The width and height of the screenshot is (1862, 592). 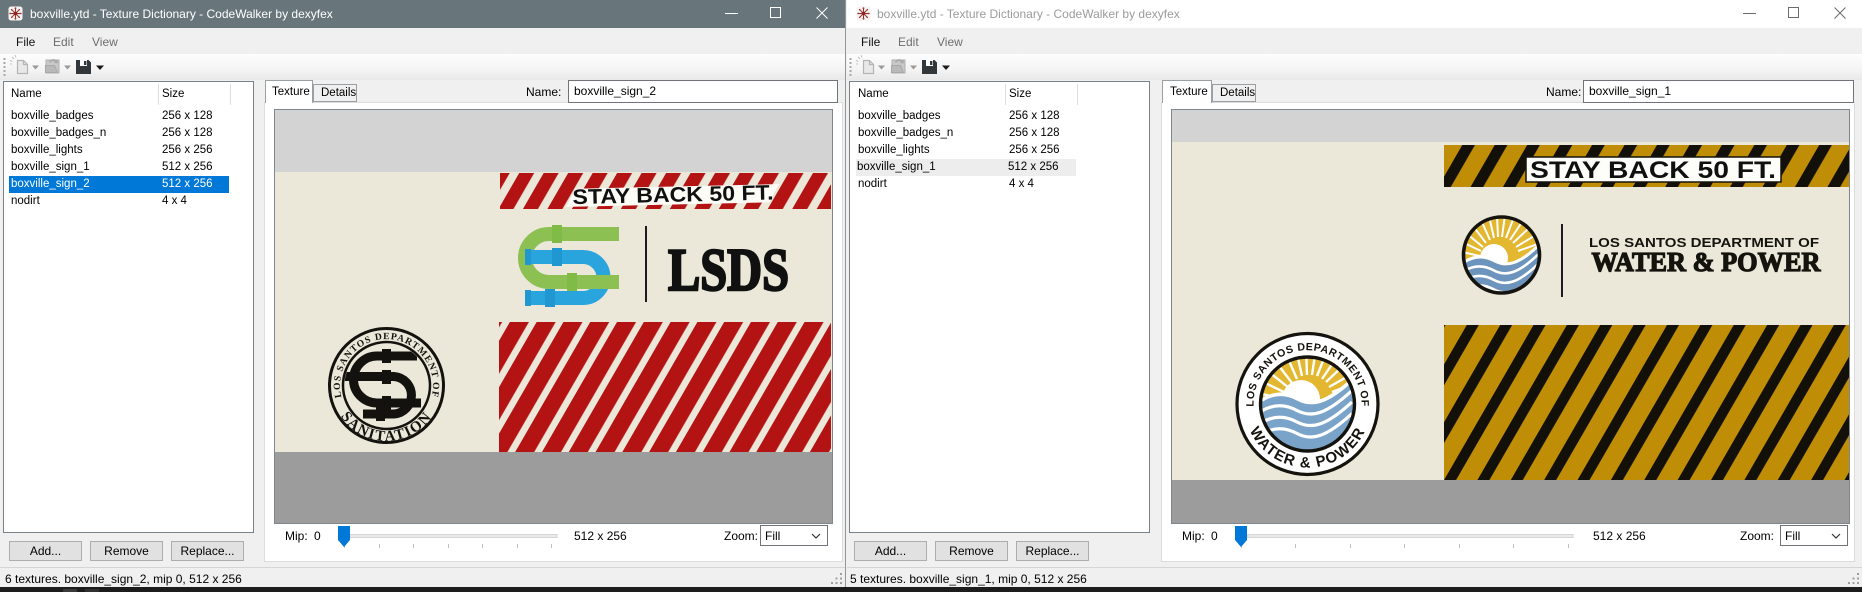 I want to click on svg-text: WATER & POWER, so click(x=1706, y=262).